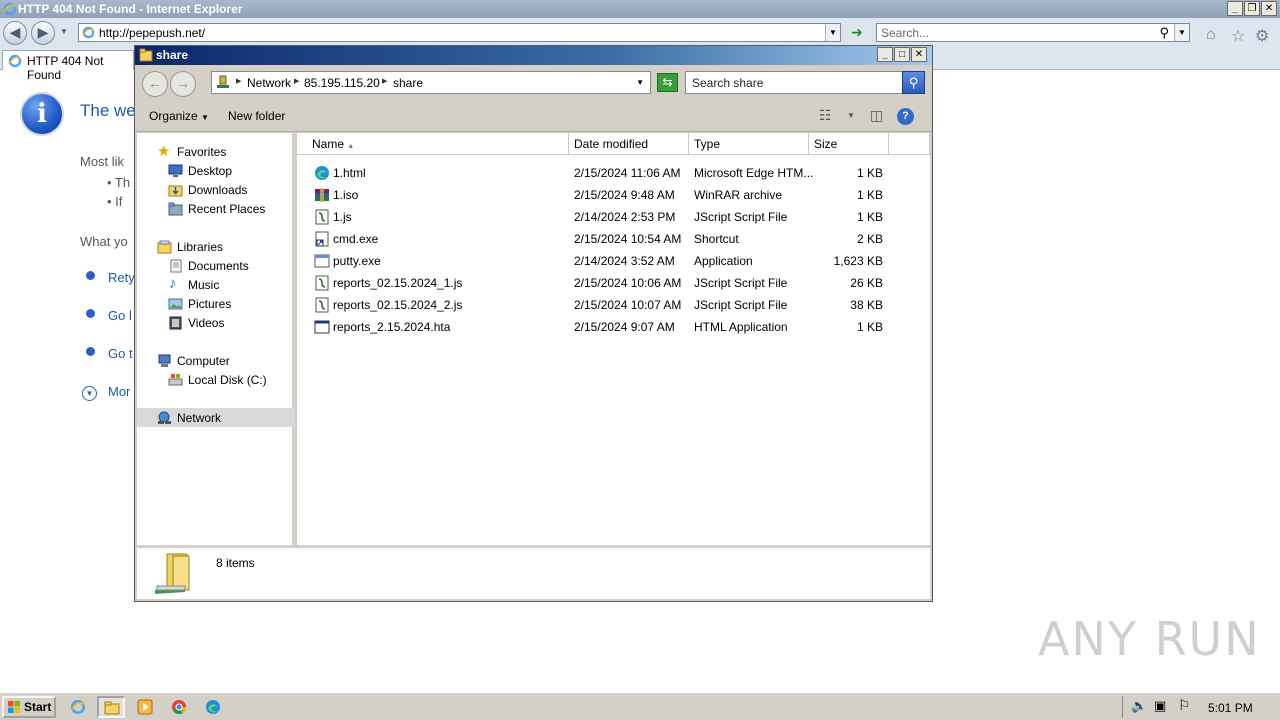  I want to click on breadcrumb-network: Network, so click(269, 83).